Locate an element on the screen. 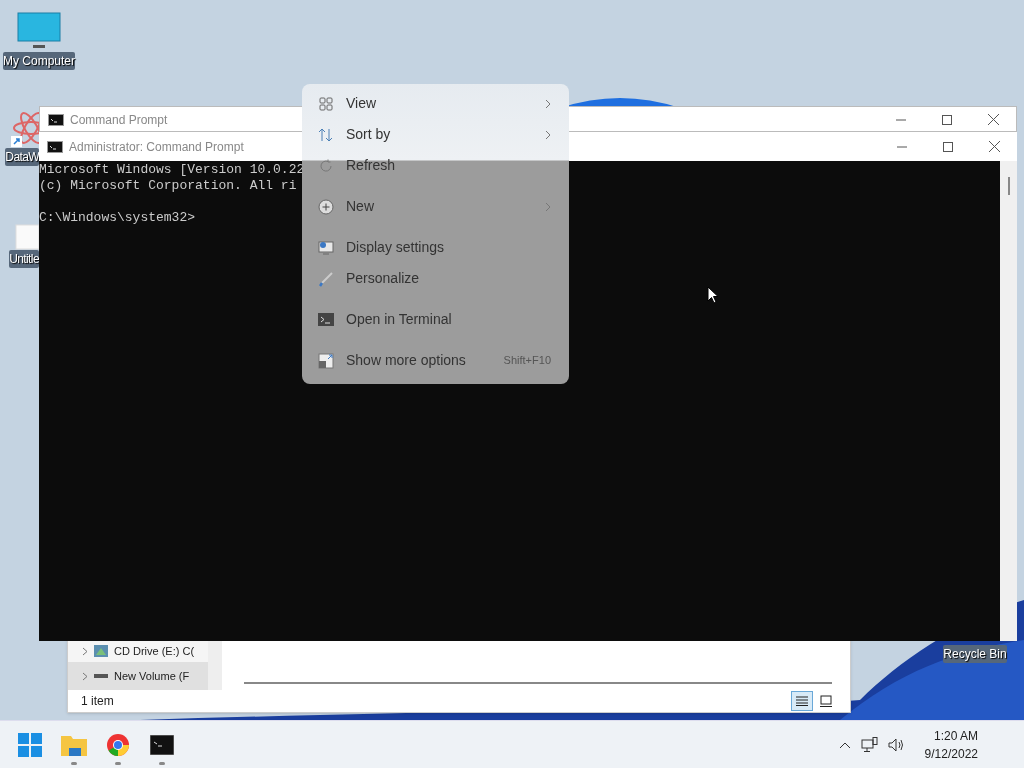 The height and width of the screenshot is (768, 1024). network-icon is located at coordinates (869, 744).